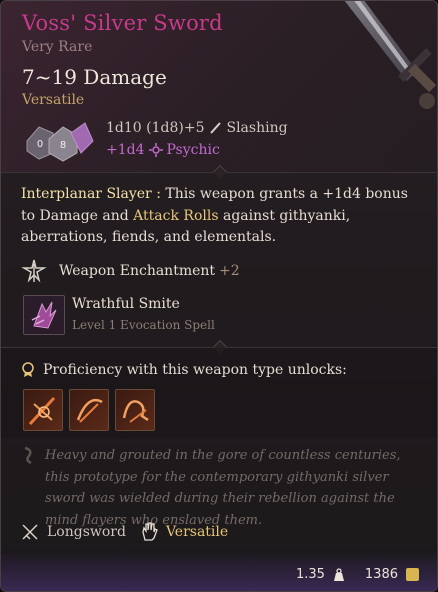 The height and width of the screenshot is (592, 438). I want to click on bonus-damage-row: +1d4 Psychic, so click(163, 150).